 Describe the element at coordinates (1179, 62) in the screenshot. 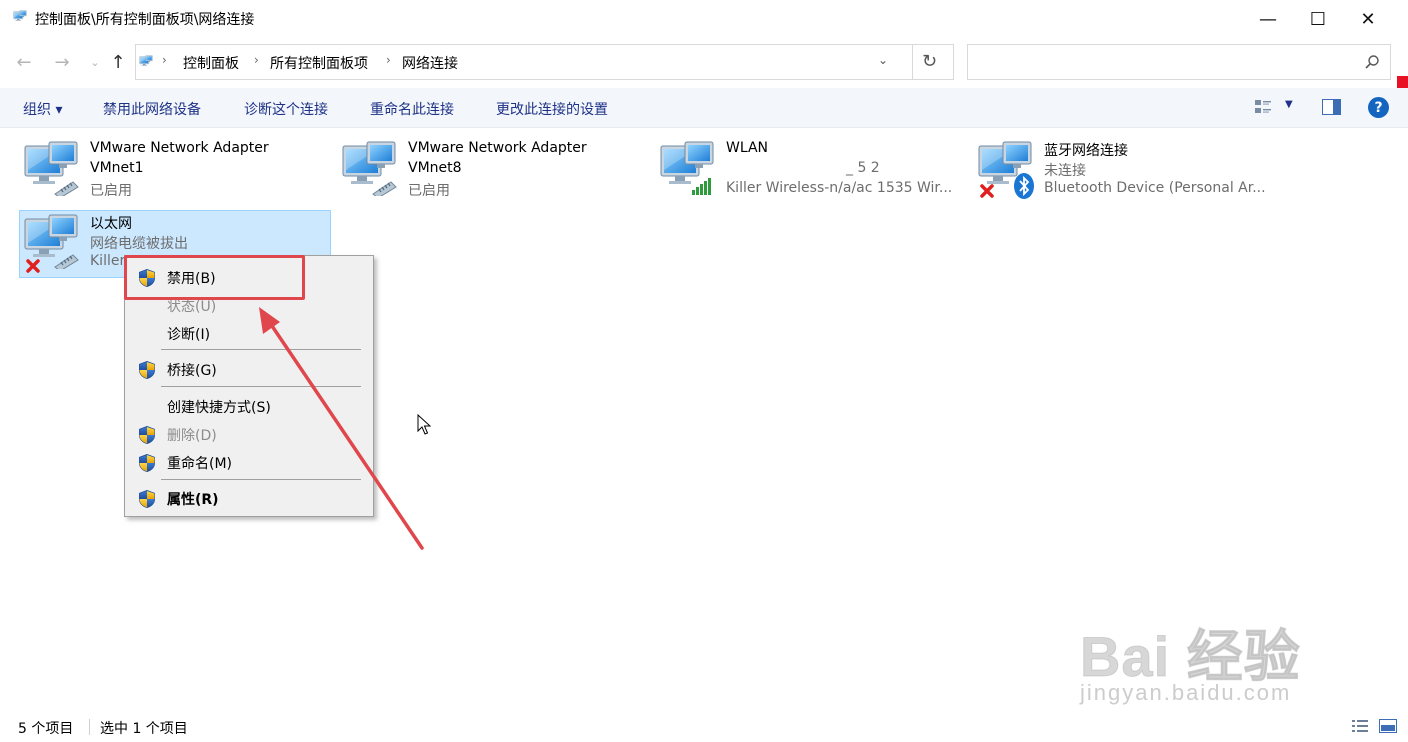

I see `search-input` at that location.